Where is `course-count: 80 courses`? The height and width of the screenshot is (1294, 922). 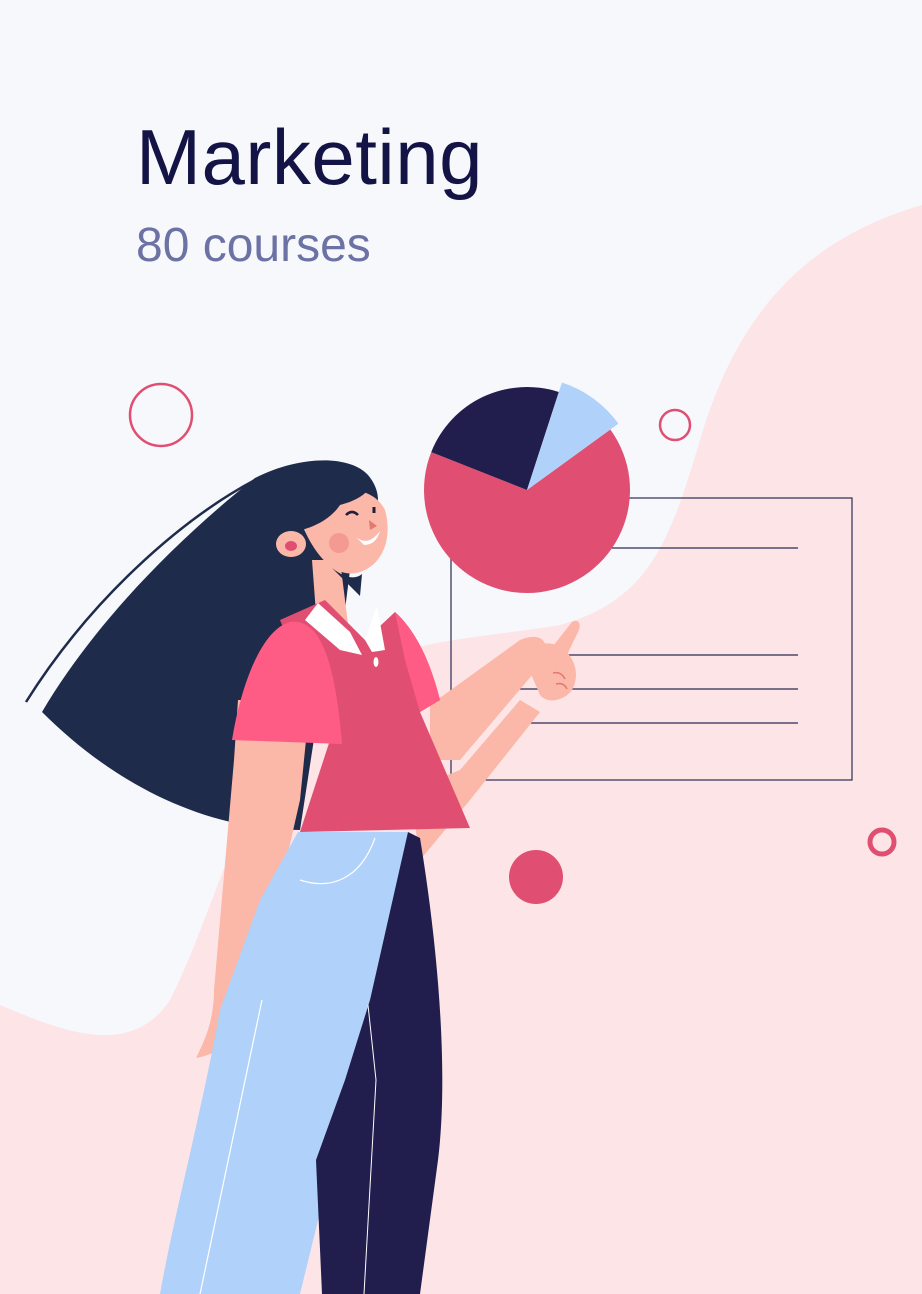
course-count: 80 courses is located at coordinates (253, 245).